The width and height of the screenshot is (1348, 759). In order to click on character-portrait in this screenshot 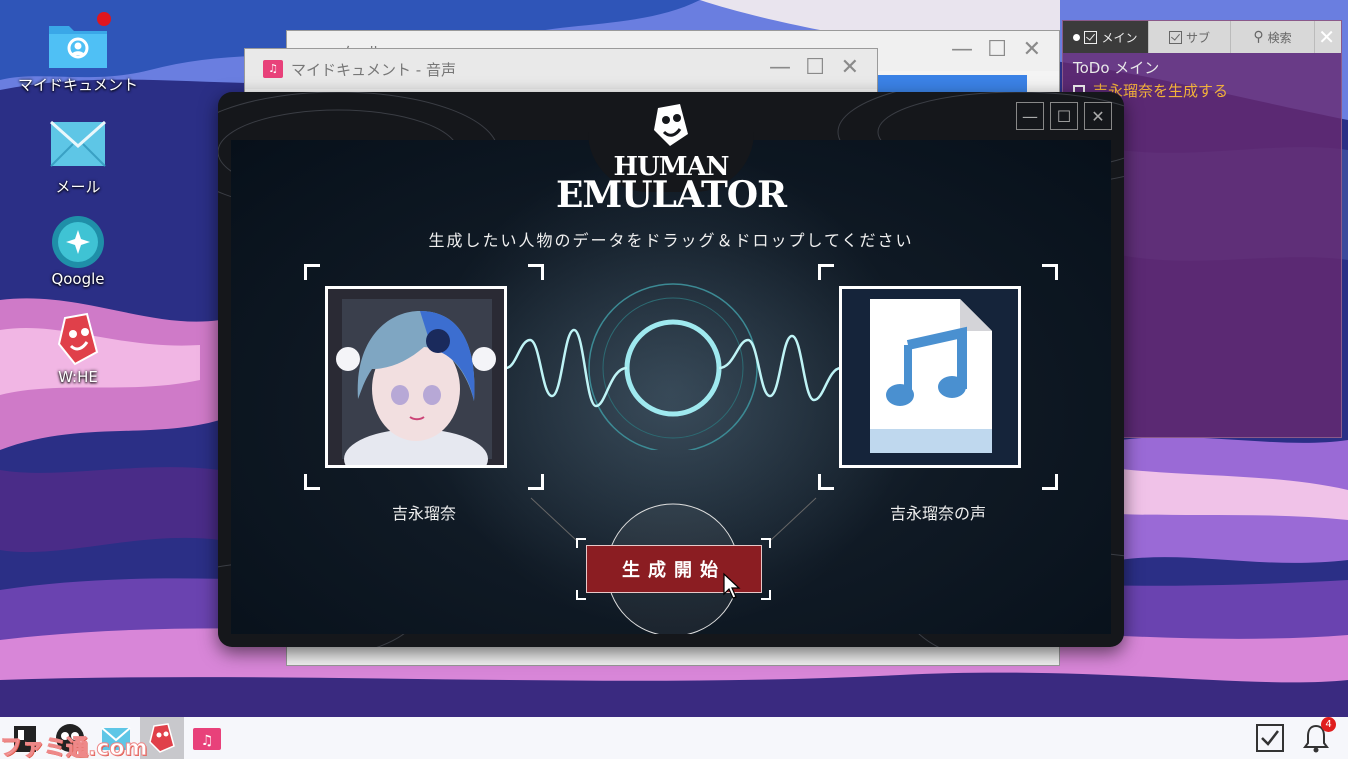, I will do `click(416, 377)`.